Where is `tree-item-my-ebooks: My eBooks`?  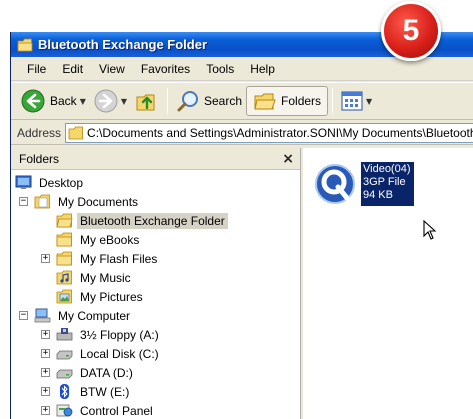
tree-item-my-ebooks: My eBooks is located at coordinates (155, 239).